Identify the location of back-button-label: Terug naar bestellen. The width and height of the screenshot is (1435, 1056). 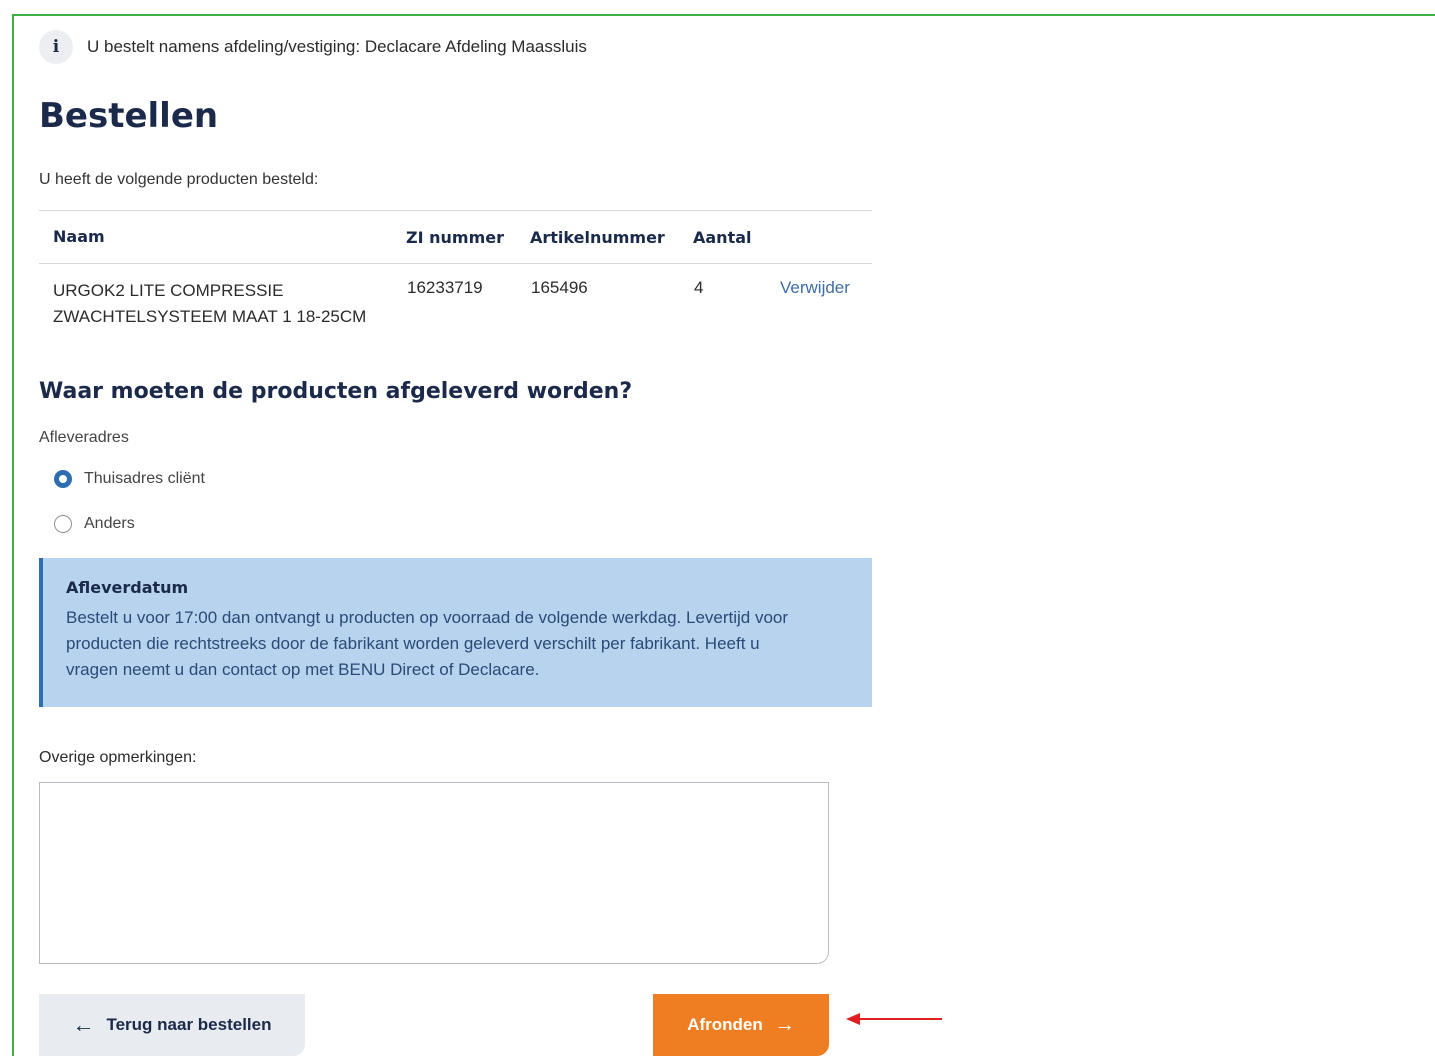
(189, 1024).